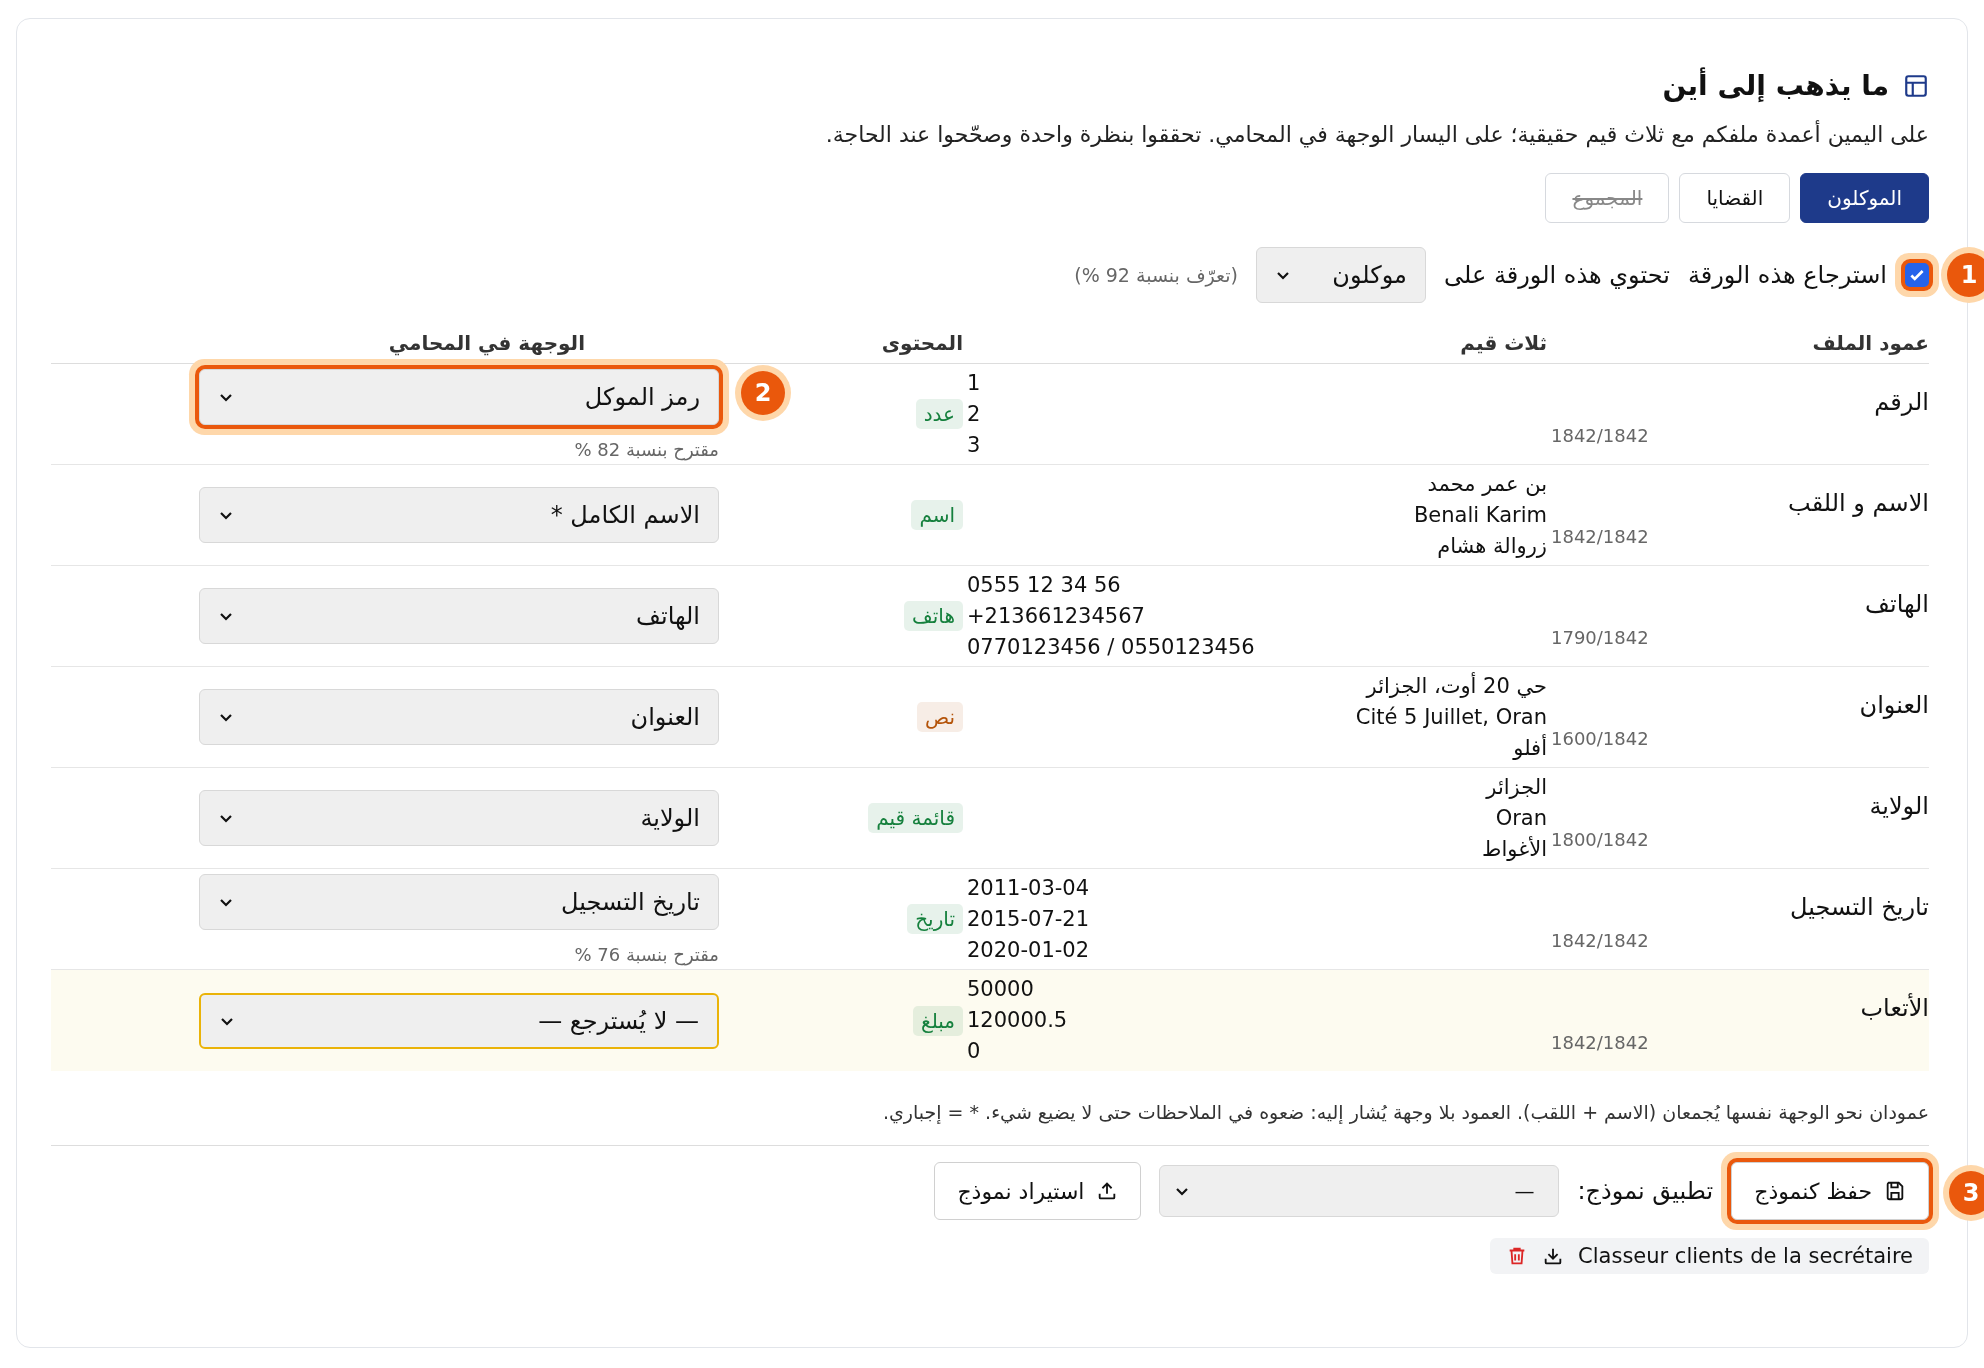 The image size is (1984, 1368). I want to click on column-header: المحتوى, so click(921, 343).